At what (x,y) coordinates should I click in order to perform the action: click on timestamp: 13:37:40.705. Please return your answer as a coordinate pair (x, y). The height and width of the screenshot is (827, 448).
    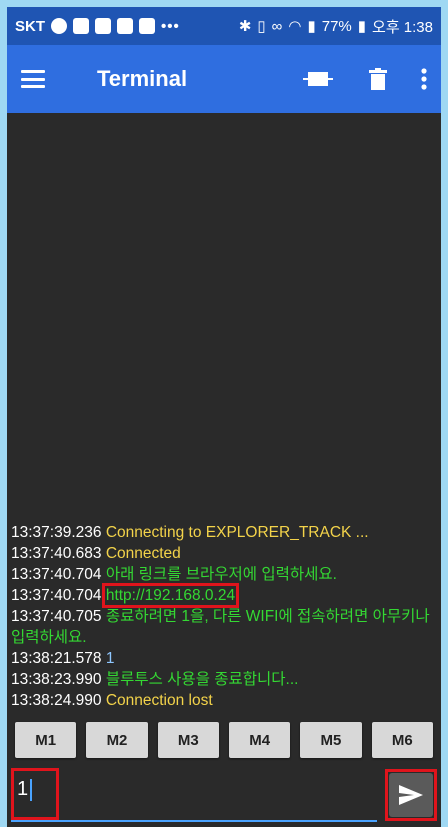
    Looking at the image, I should click on (56, 616).